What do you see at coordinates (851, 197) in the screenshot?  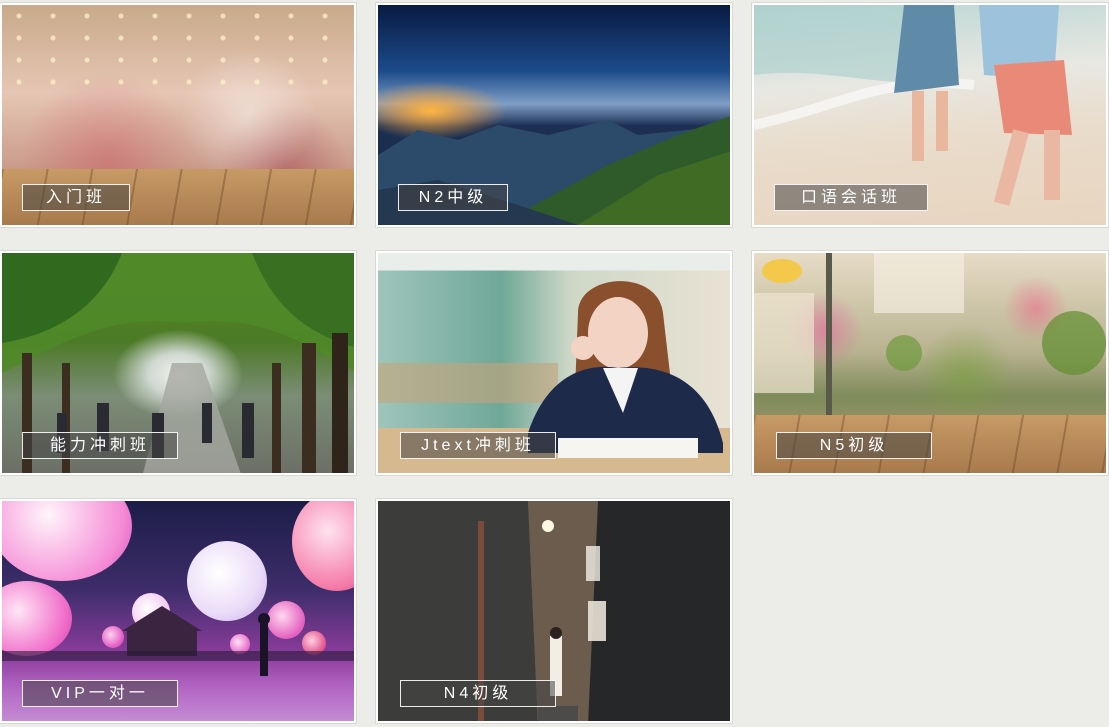 I see `course-label: 口语会话班` at bounding box center [851, 197].